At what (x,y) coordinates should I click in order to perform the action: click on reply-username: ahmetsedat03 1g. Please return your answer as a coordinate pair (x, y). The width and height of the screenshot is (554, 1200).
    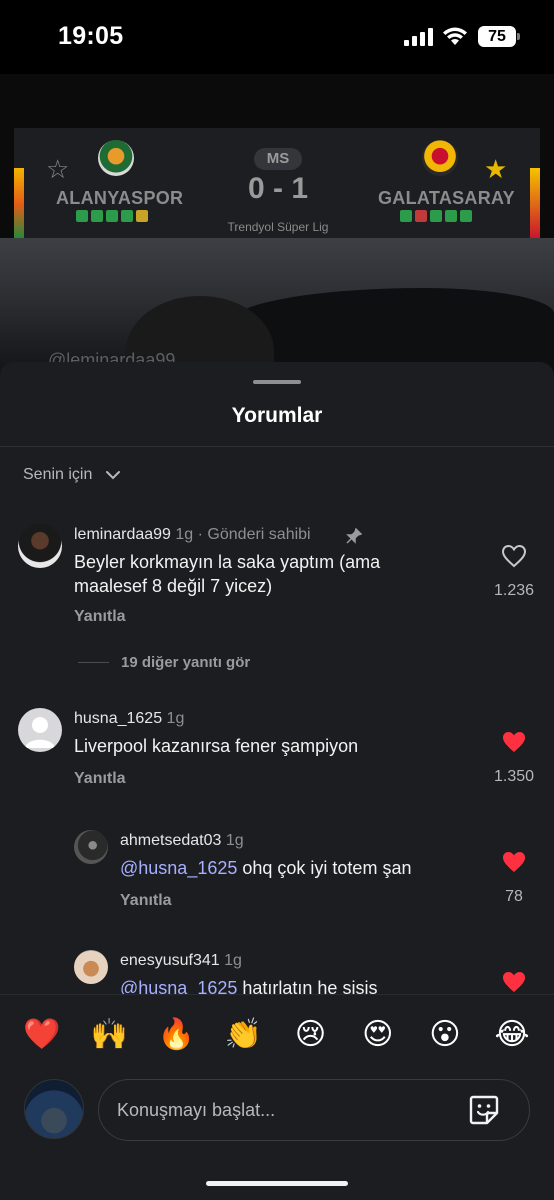
    Looking at the image, I should click on (182, 841).